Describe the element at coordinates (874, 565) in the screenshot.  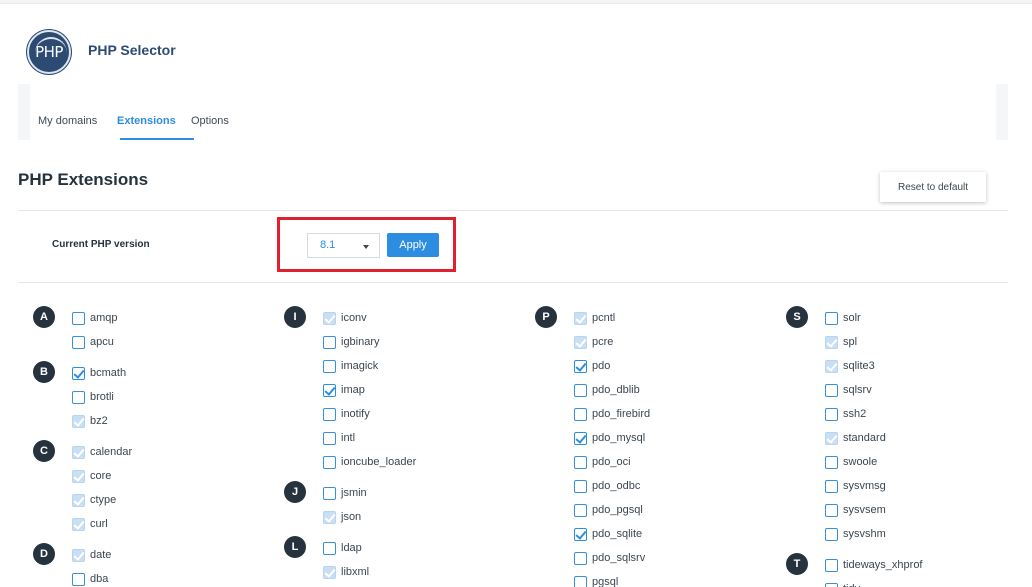
I see `extension-item-tideways_xhprof: tideways_xhprof` at that location.